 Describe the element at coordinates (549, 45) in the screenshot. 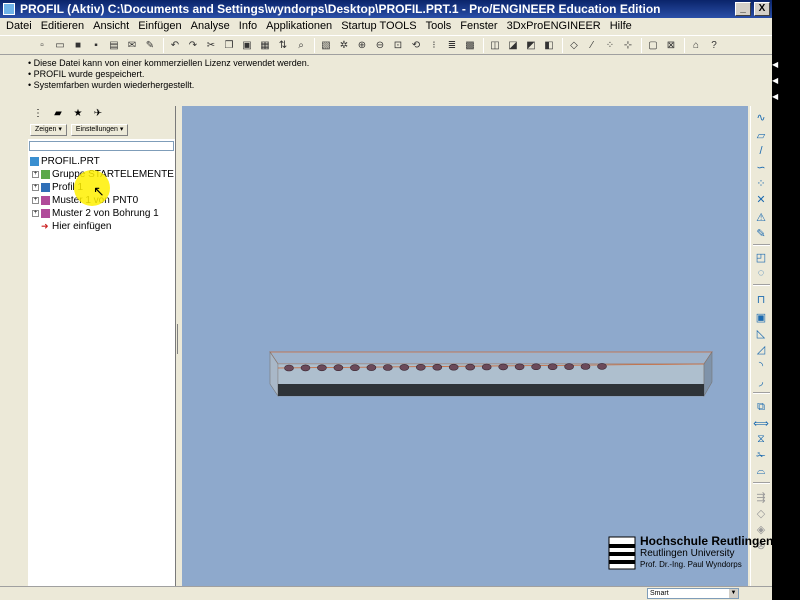

I see `shading-icon: ◧` at that location.